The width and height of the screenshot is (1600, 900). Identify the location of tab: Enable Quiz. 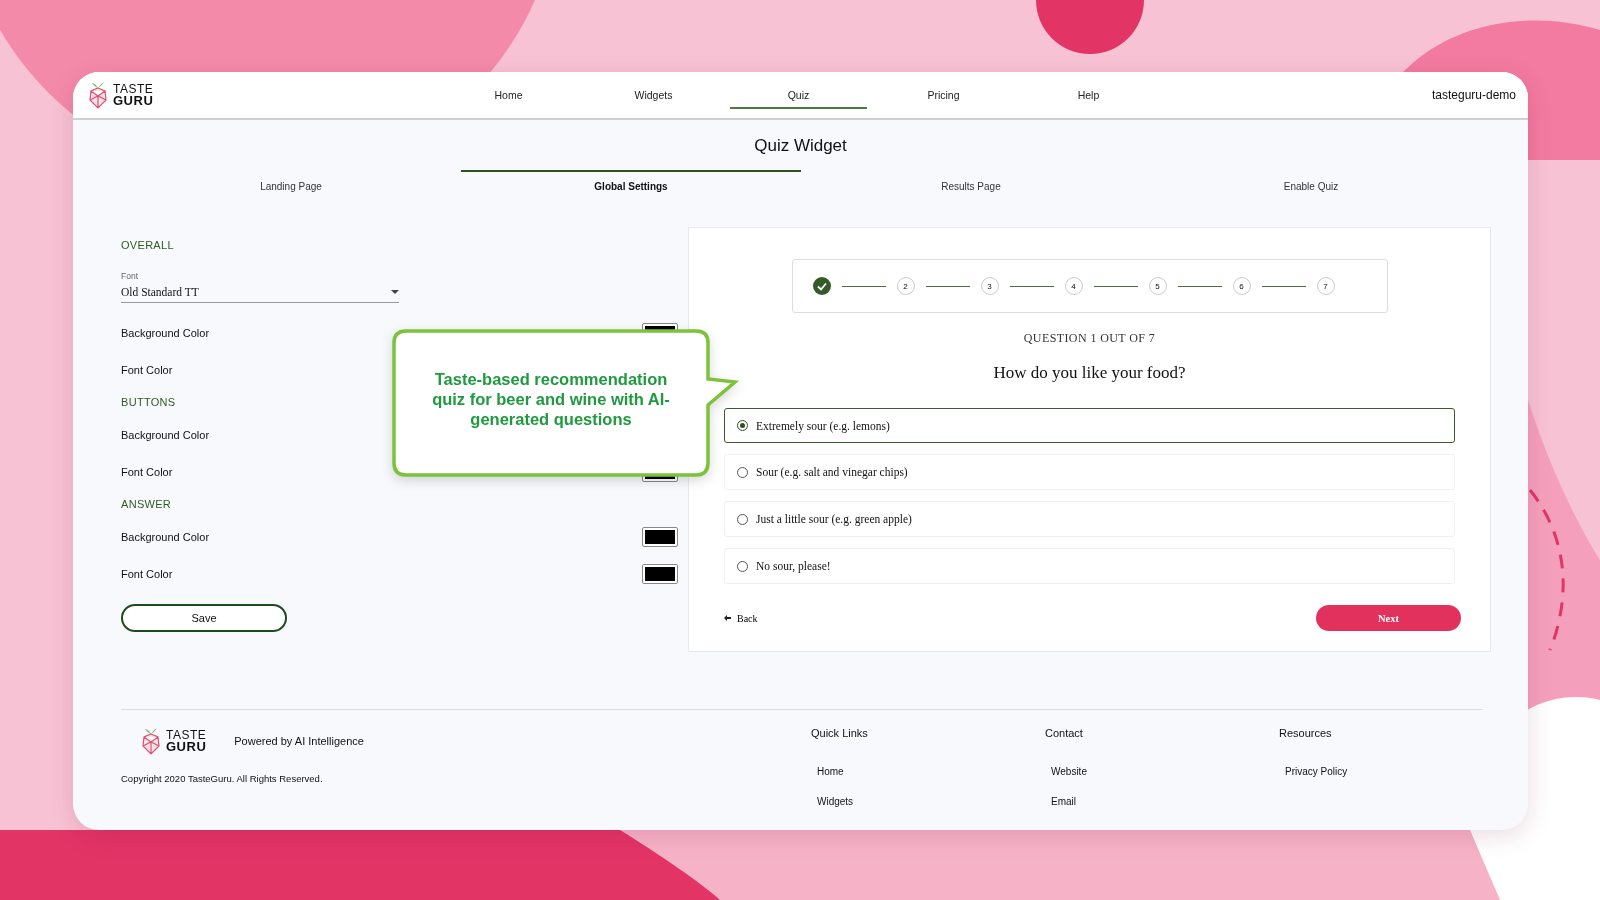
(1311, 184).